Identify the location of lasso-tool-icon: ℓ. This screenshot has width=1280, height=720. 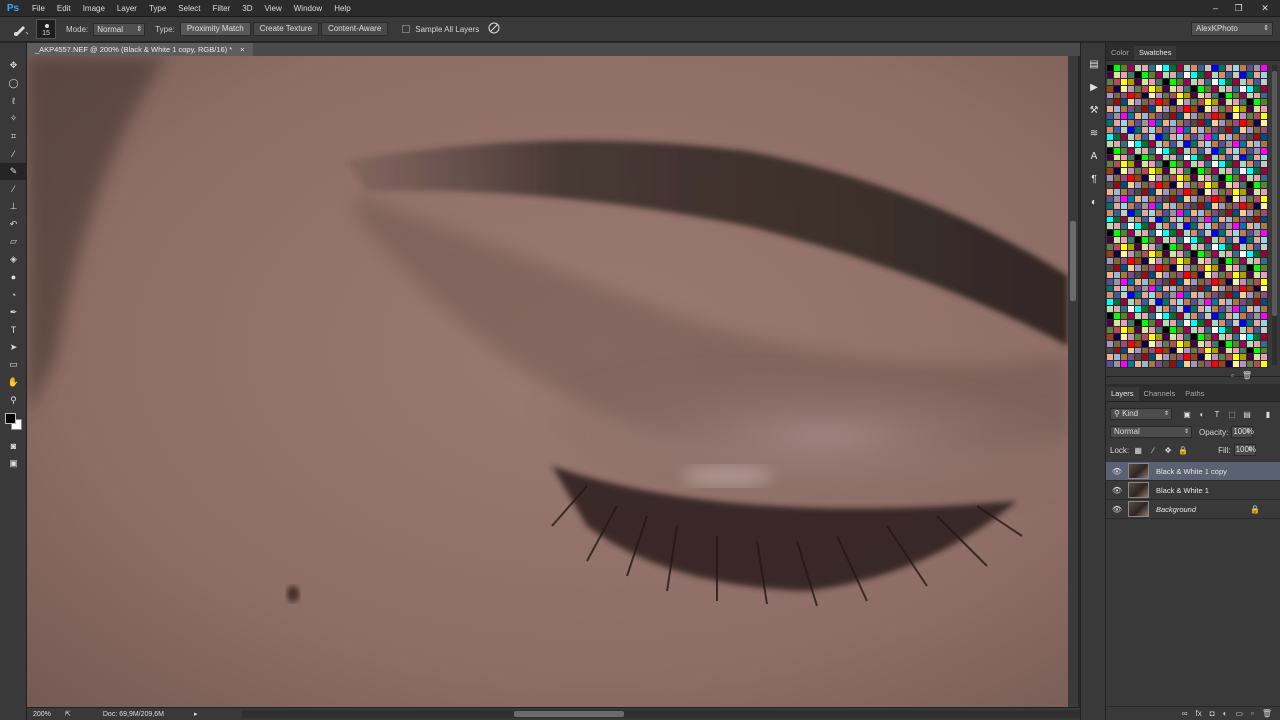
(13, 101).